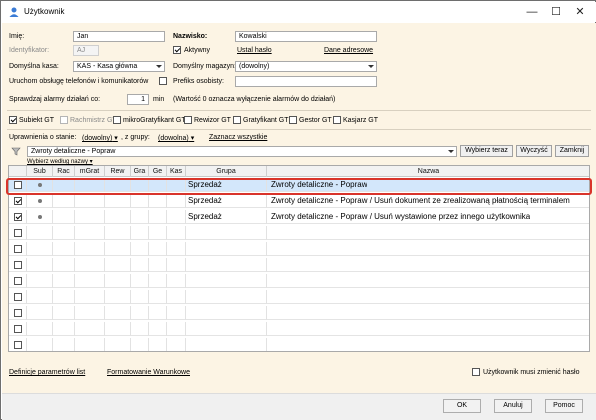 Image resolution: width=596 pixels, height=420 pixels. I want to click on first-name-input: Jan, so click(119, 36).